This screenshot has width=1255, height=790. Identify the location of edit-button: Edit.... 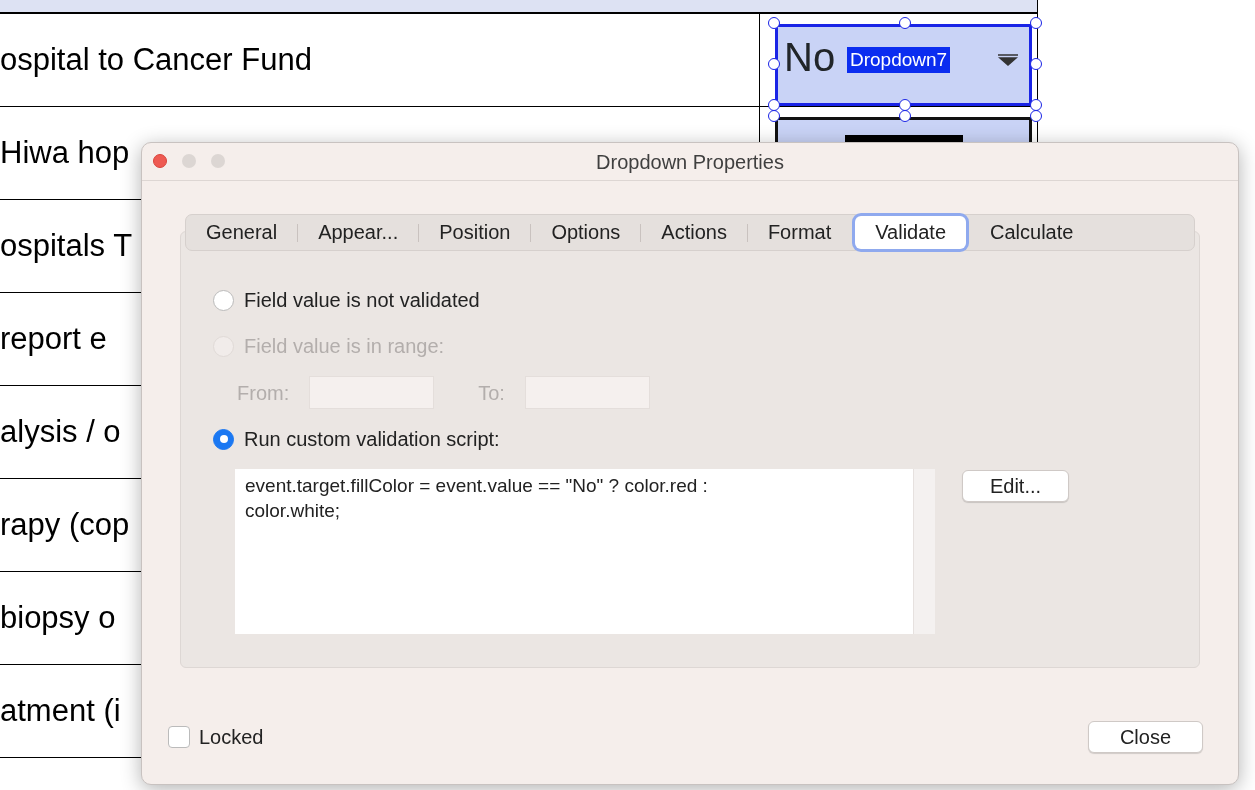
(1015, 486).